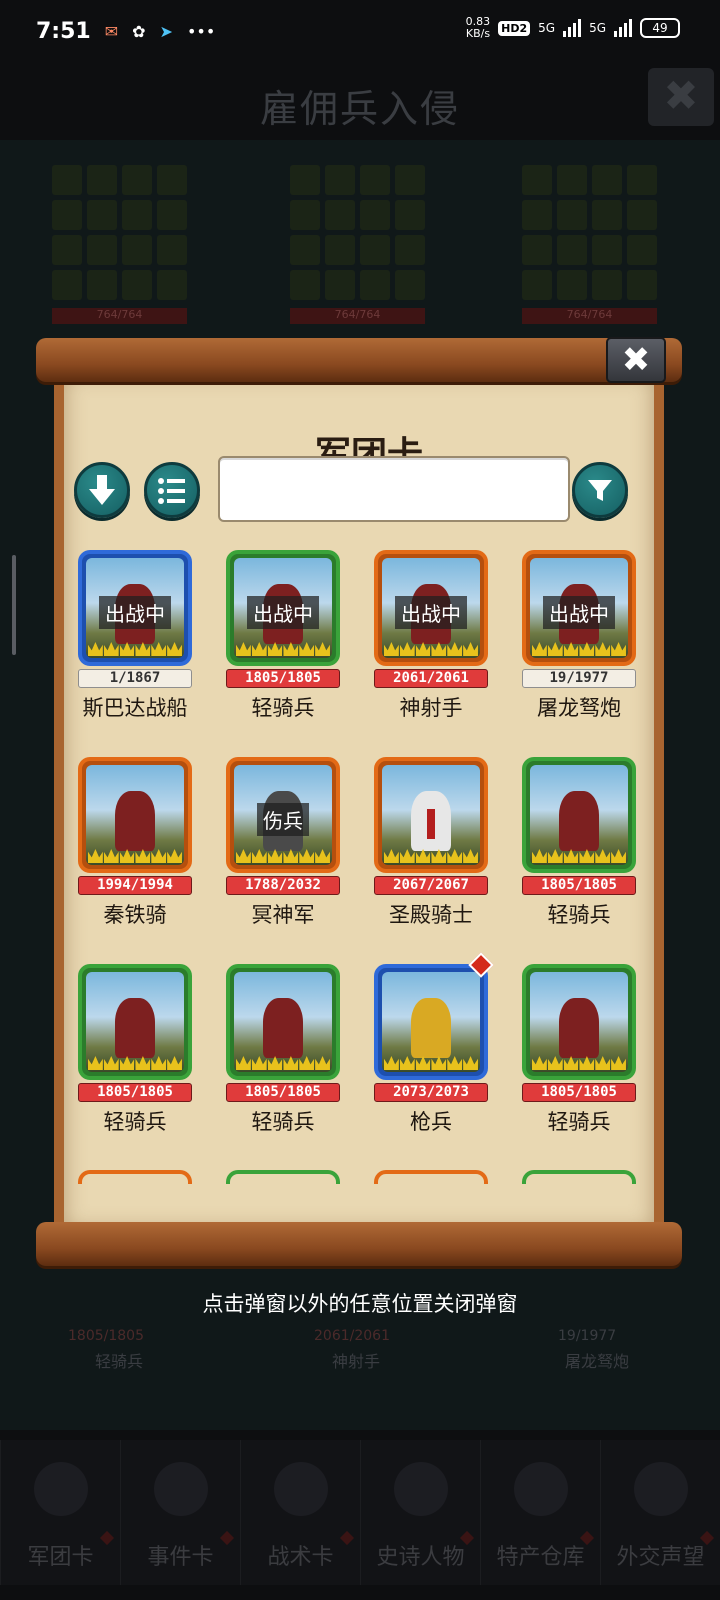 The width and height of the screenshot is (720, 1600). I want to click on nav-specialty-warehouse: 特产仓库, so click(540, 1512).